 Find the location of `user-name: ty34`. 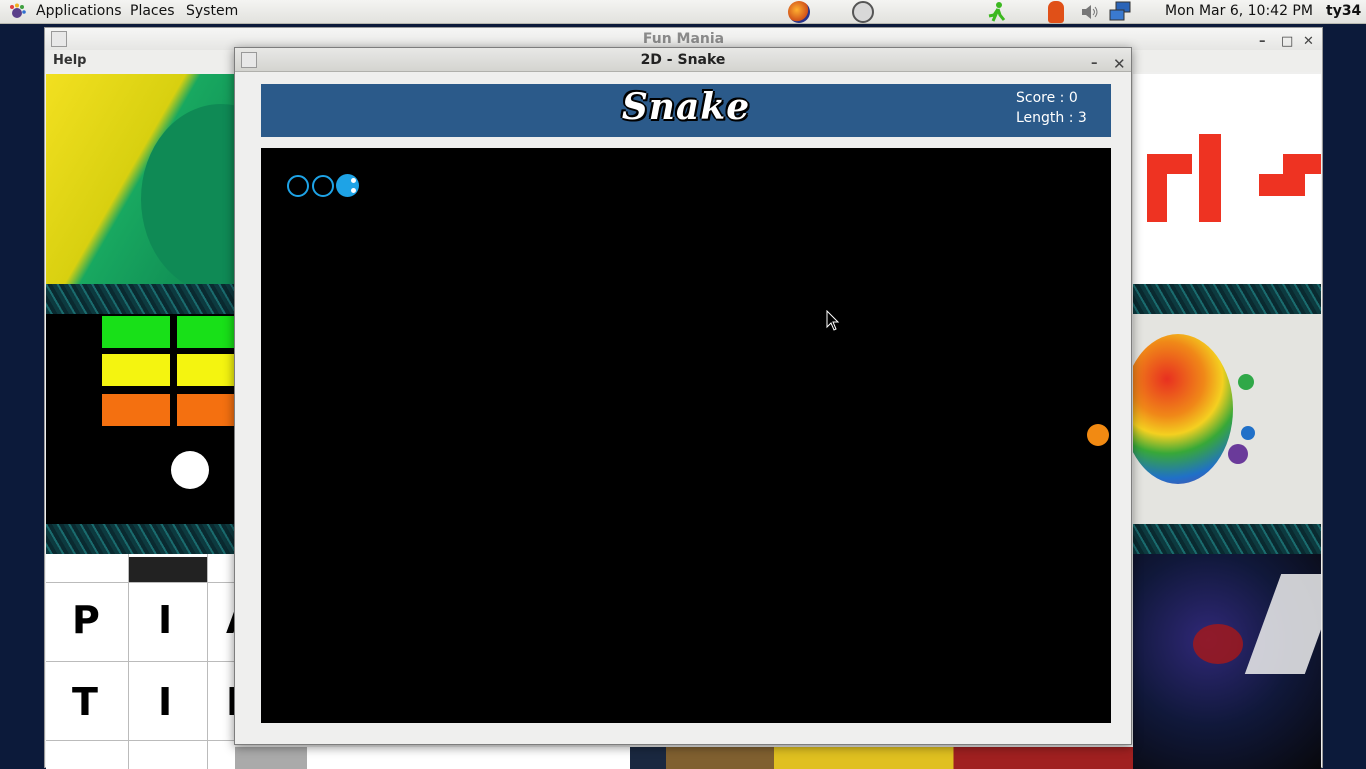

user-name: ty34 is located at coordinates (1343, 11).